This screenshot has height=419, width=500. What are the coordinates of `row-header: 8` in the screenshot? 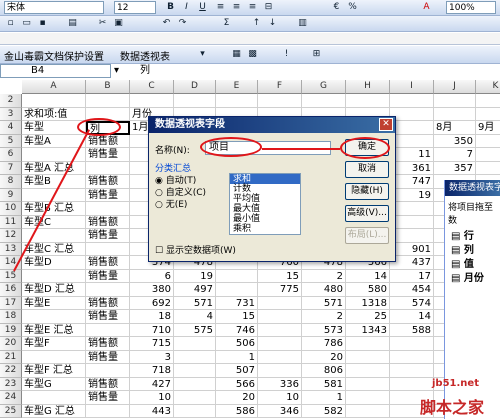 It's located at (11, 182).